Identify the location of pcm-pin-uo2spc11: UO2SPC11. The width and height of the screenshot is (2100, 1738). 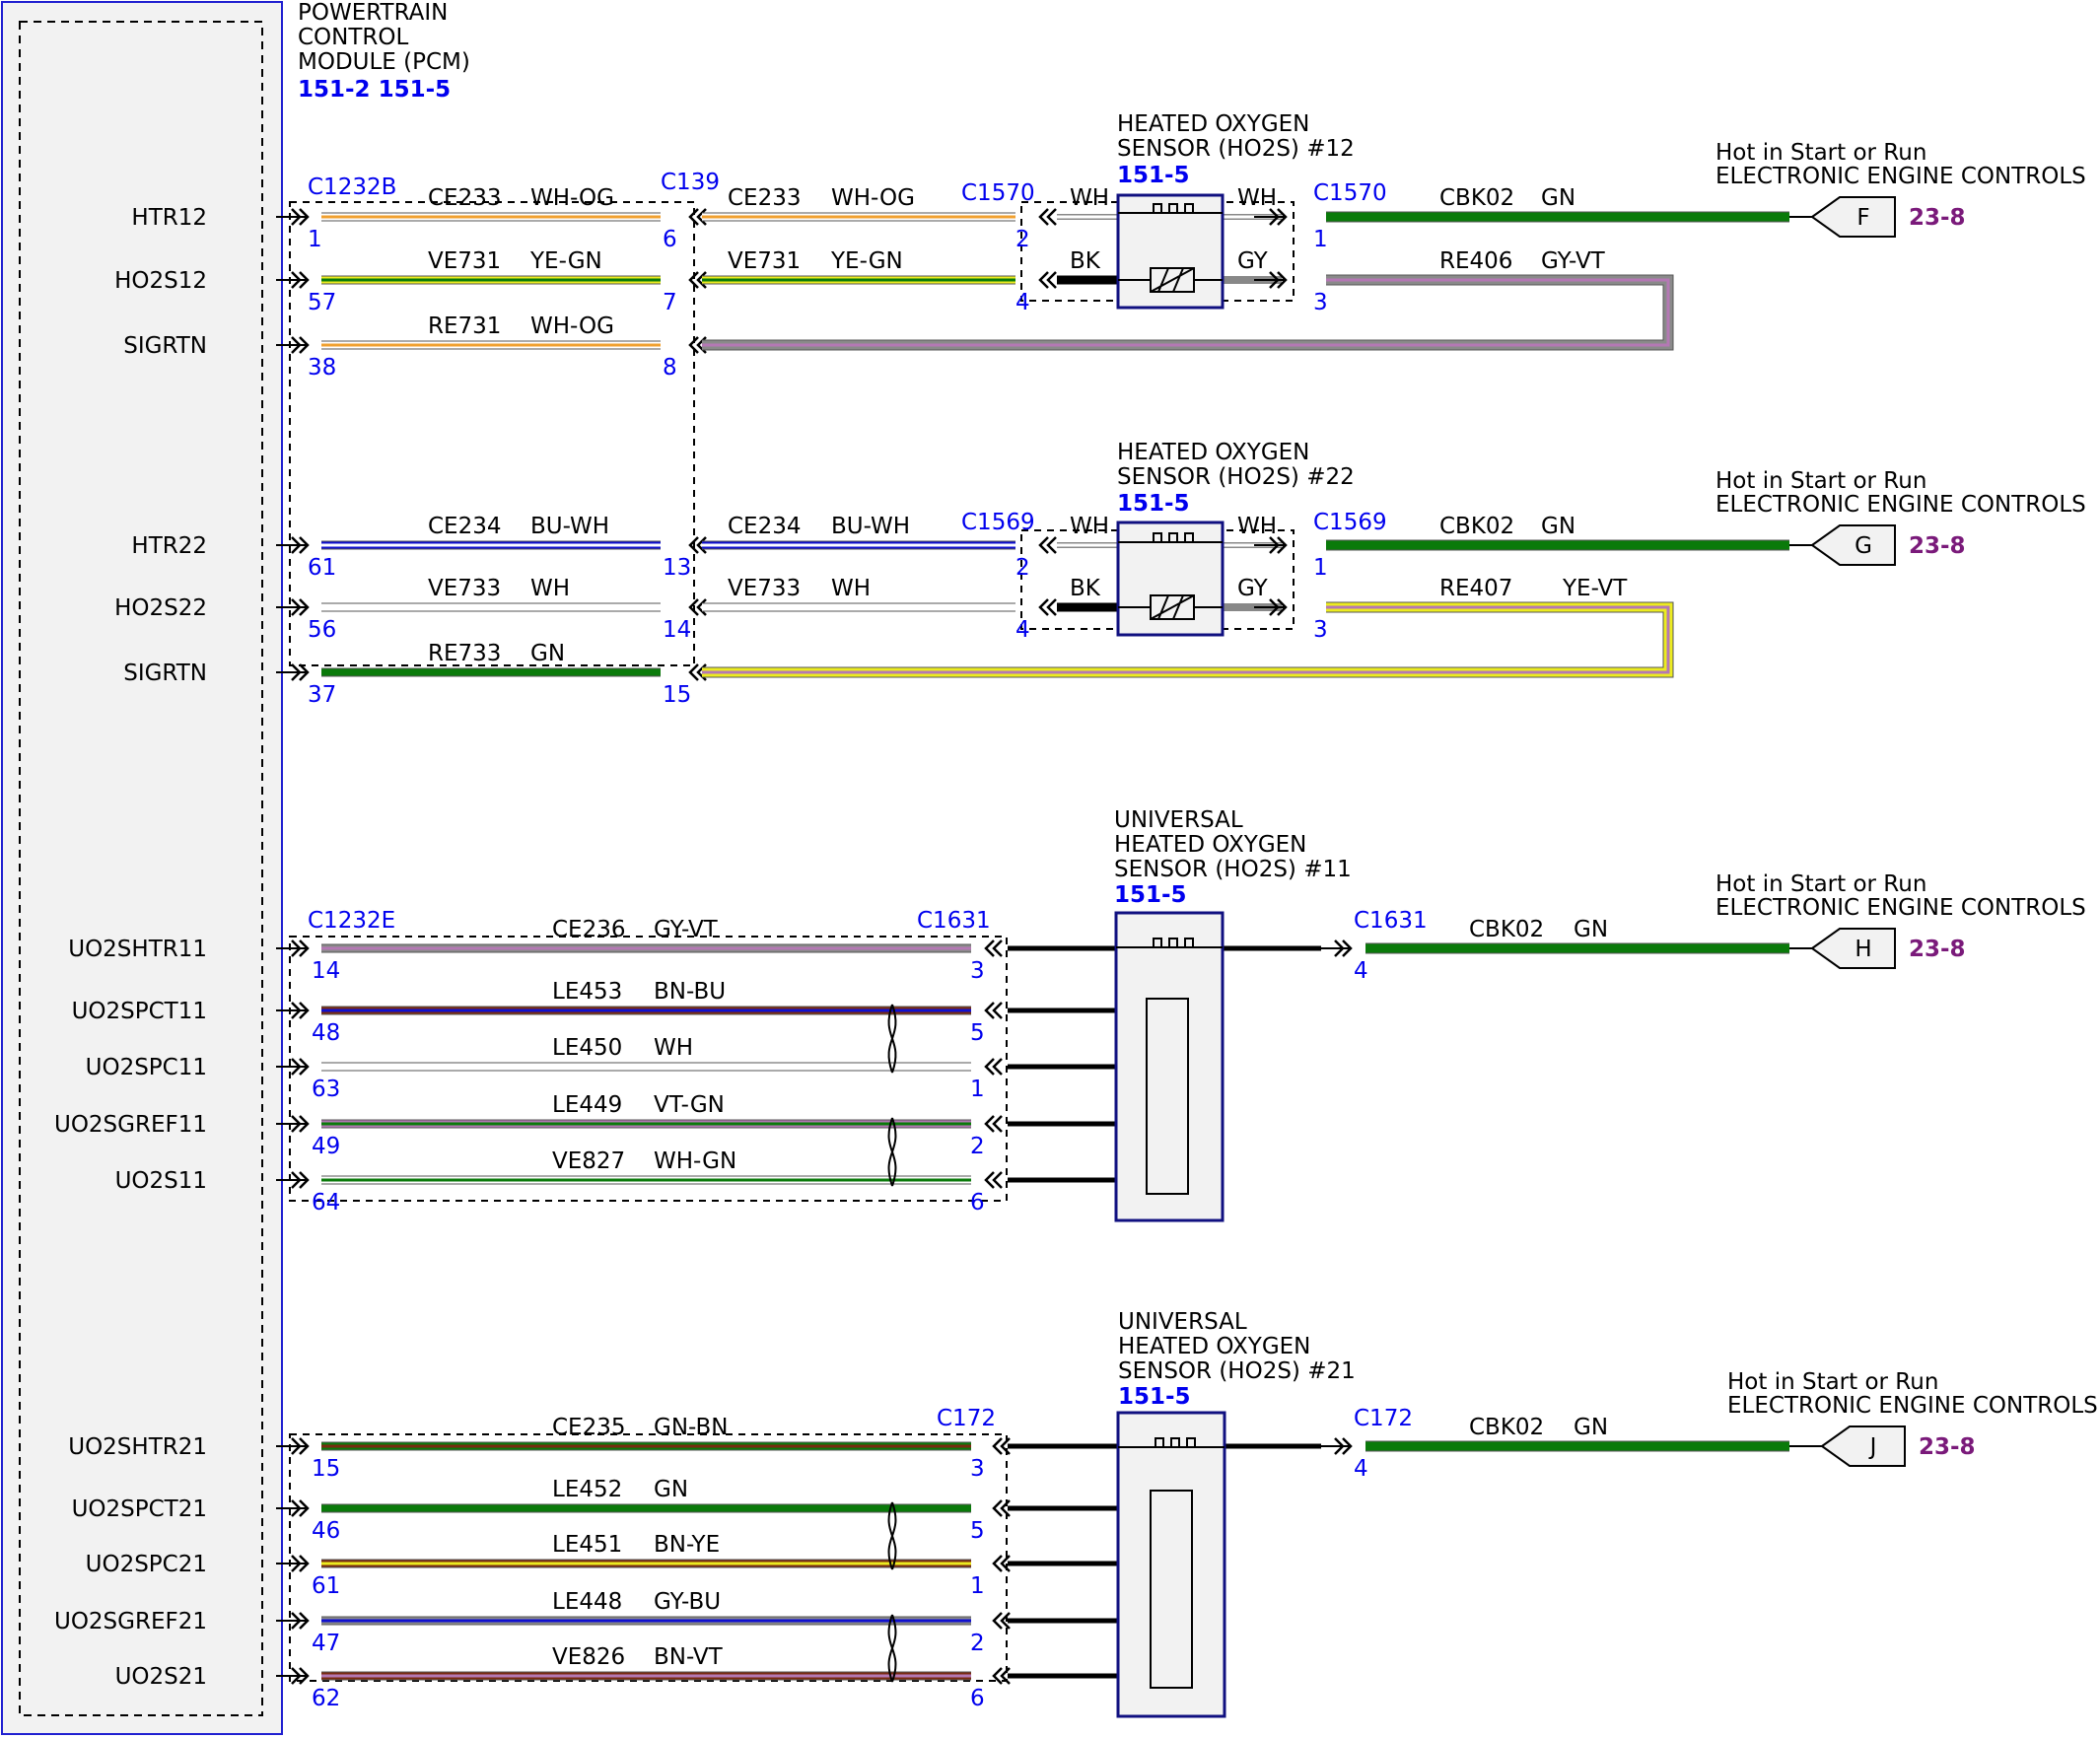
(146, 1068).